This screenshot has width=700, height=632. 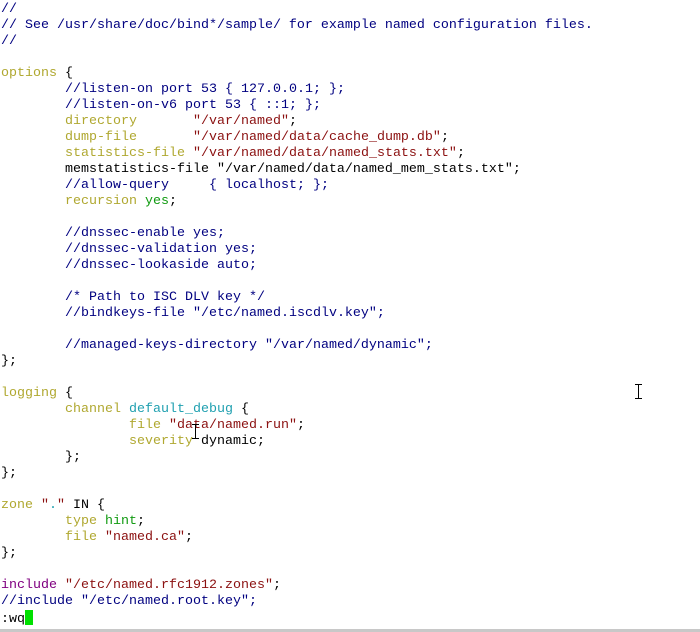 I want to click on token-st: "/var/named", so click(x=240, y=121).